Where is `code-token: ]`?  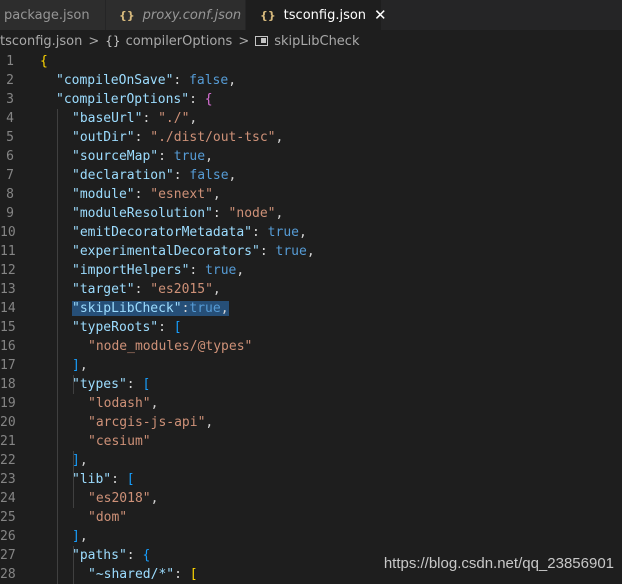
code-token: ] is located at coordinates (76, 365).